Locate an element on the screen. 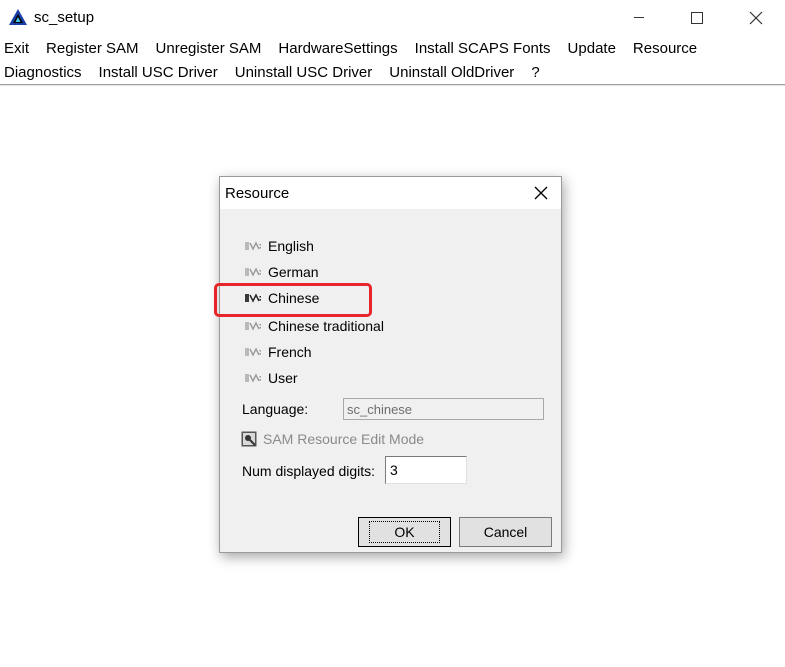 The image size is (785, 667). dialog-title: Resource is located at coordinates (257, 193).